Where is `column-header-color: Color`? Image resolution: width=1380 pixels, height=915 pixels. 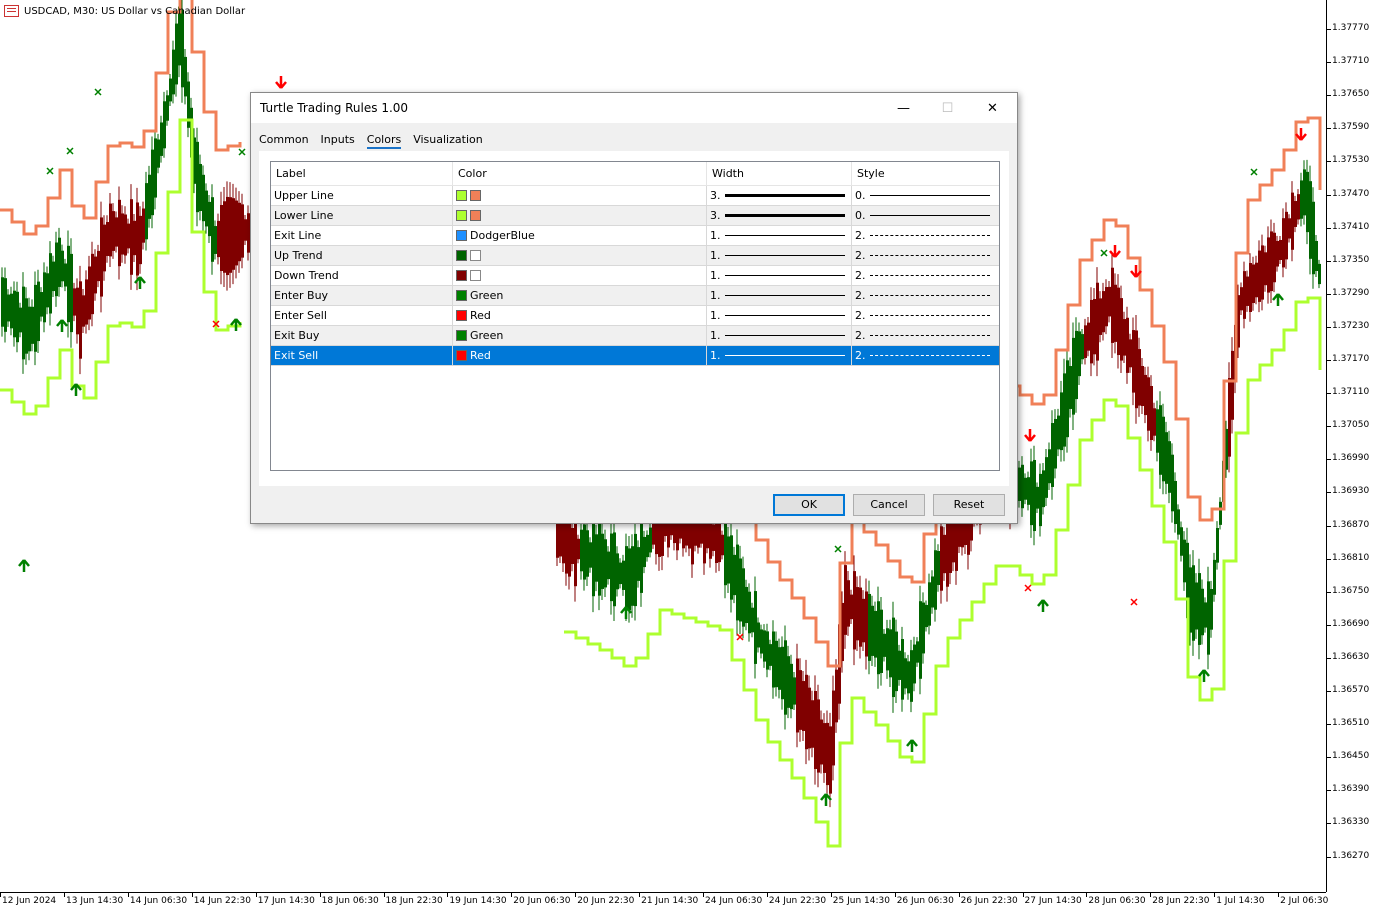
column-header-color: Color is located at coordinates (580, 173).